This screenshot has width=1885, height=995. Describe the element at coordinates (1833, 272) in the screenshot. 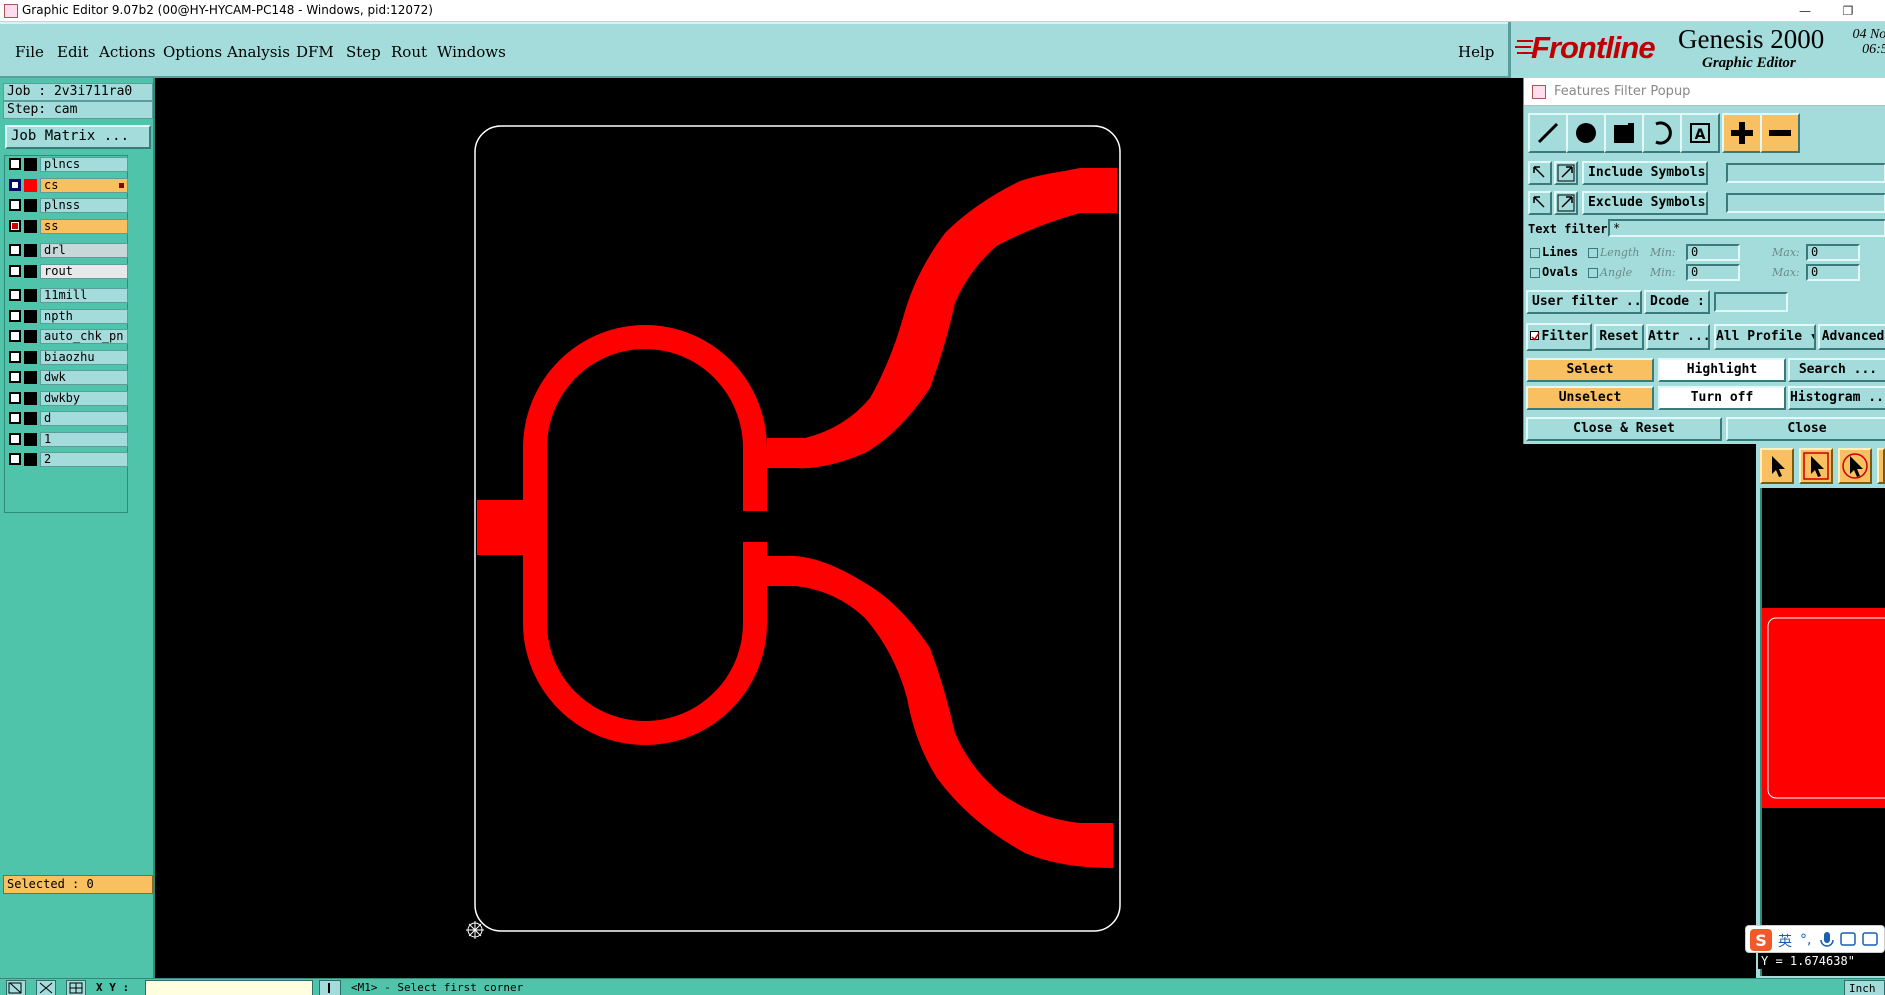

I see `angle-max-input: 0` at that location.